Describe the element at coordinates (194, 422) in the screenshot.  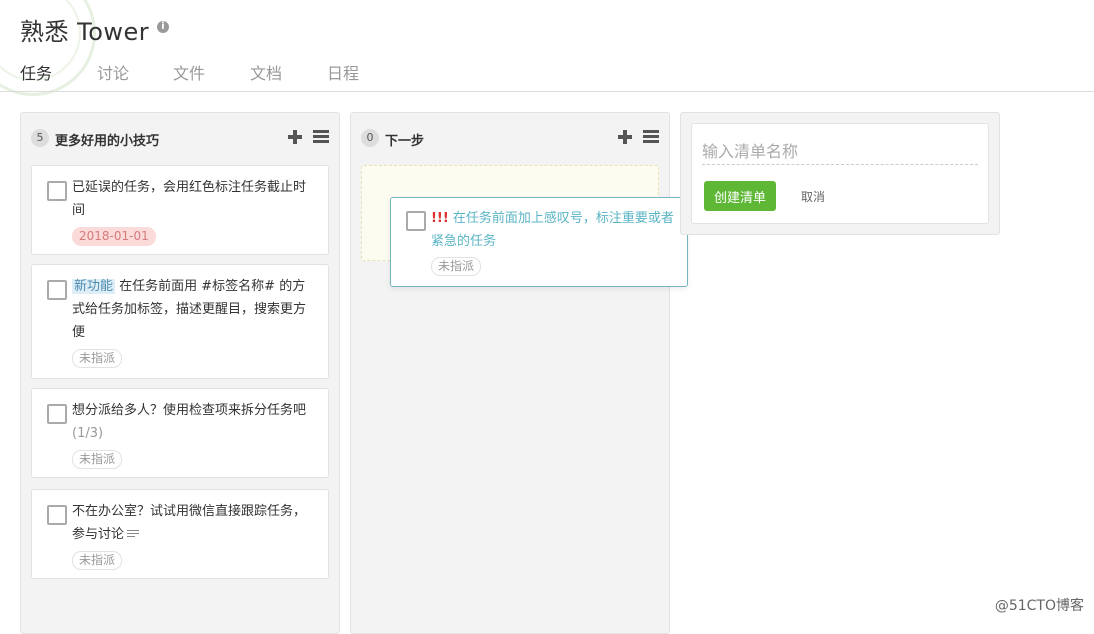
I see `task-title: 想分派给多人？使用检查项来拆分任务吧 (1/3)` at that location.